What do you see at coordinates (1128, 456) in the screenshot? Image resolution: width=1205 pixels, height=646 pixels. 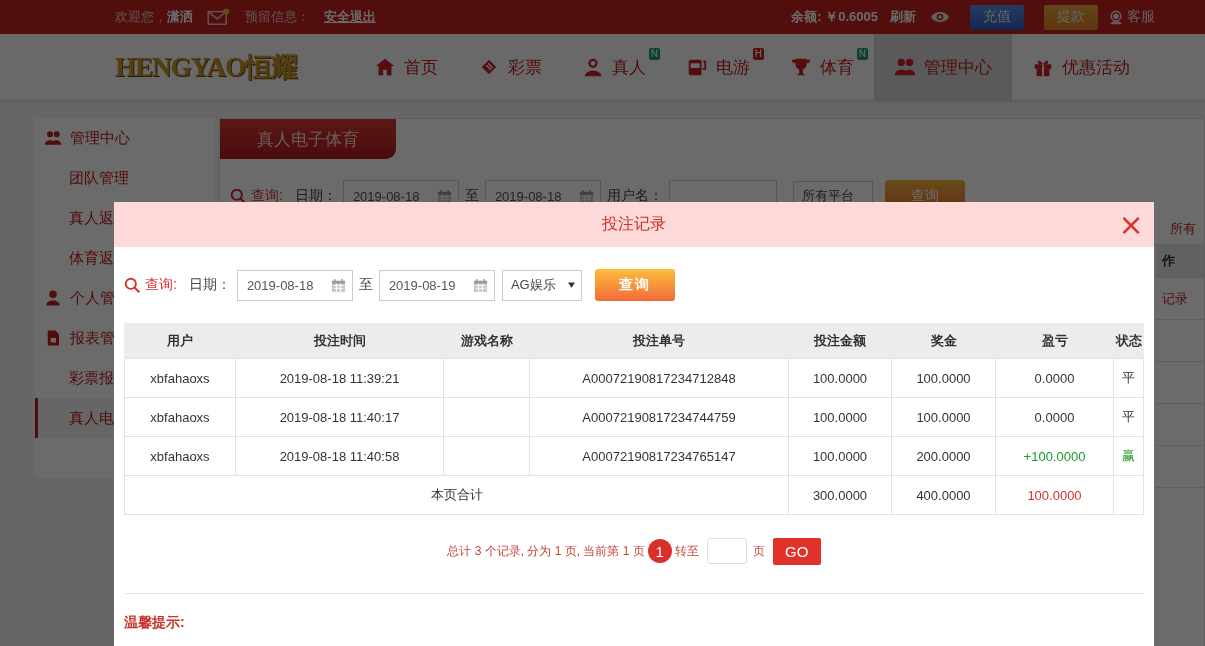 I see `table-cell: 赢` at bounding box center [1128, 456].